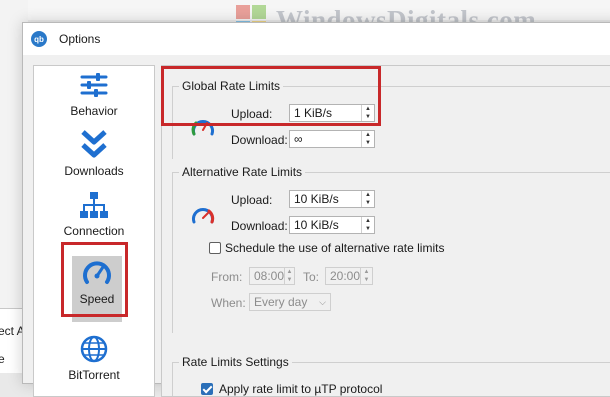 This screenshot has width=610, height=397. I want to click on when-dropdown: Every day ⌵, so click(290, 302).